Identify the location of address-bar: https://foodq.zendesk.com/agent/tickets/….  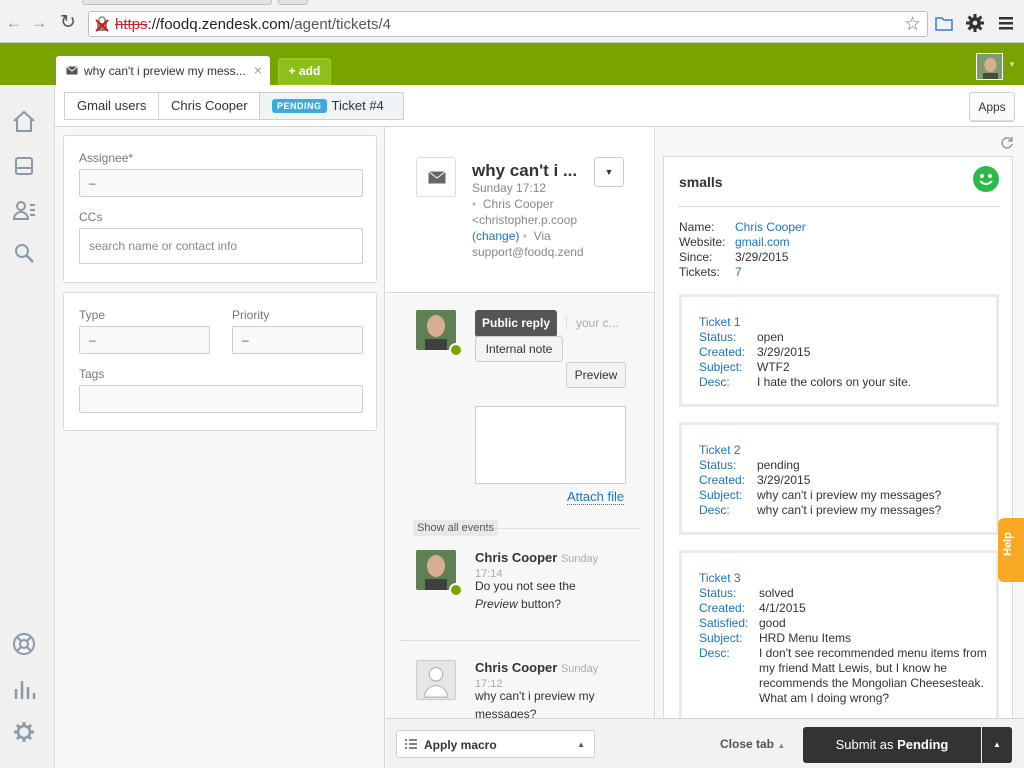
(508, 24).